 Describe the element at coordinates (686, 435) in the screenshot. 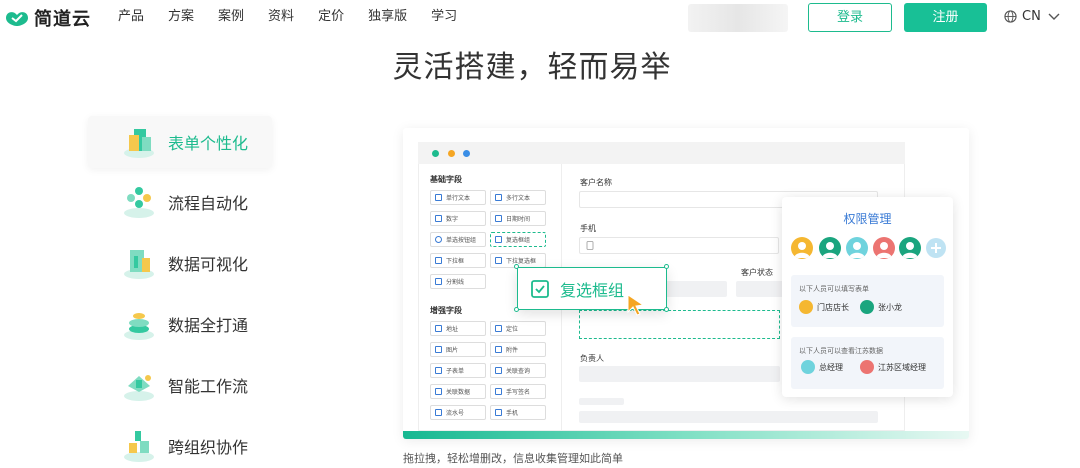

I see `mockup-accent-bar` at that location.